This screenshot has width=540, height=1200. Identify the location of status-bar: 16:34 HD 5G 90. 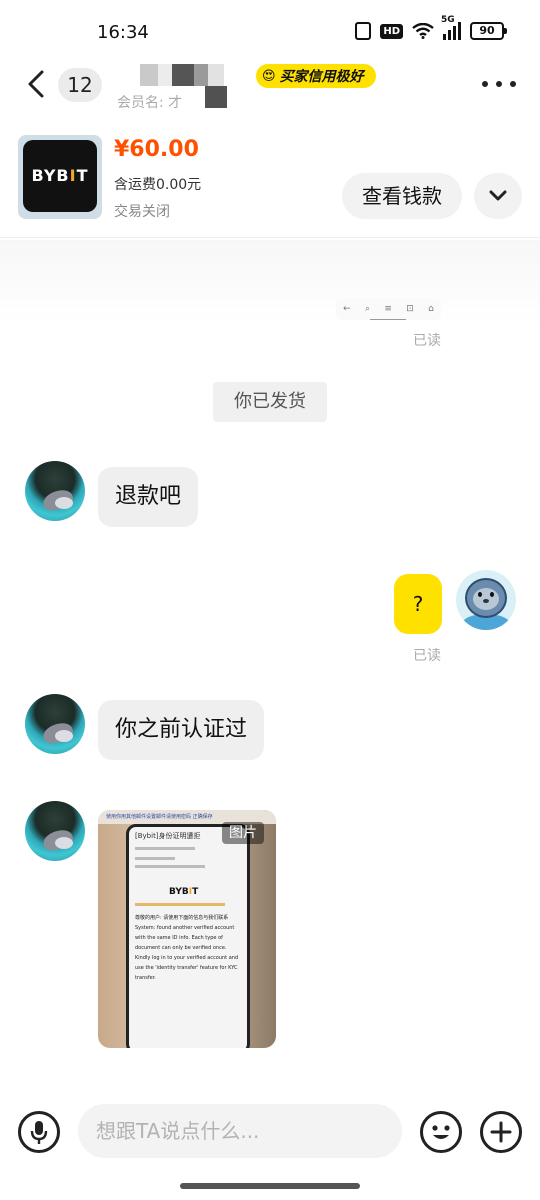
(270, 30).